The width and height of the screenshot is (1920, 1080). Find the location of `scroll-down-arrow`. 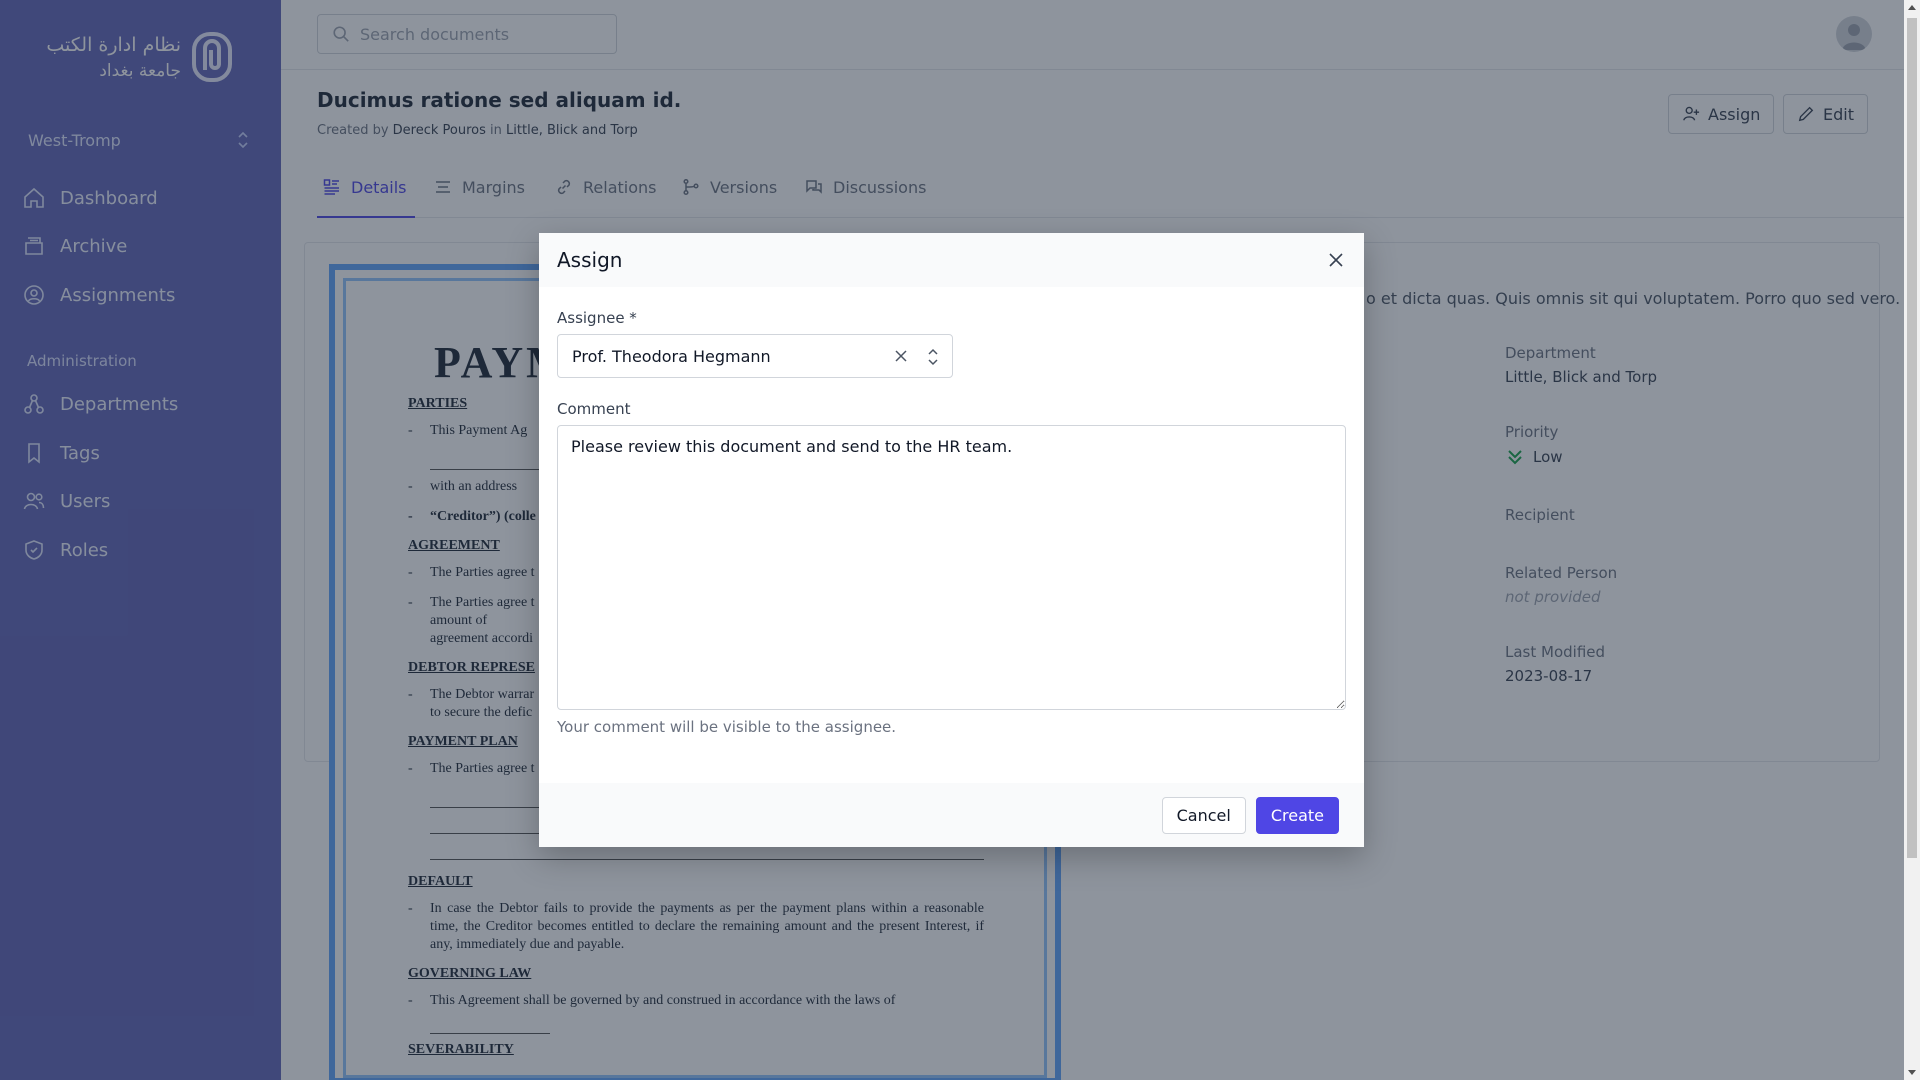

scroll-down-arrow is located at coordinates (1912, 1072).